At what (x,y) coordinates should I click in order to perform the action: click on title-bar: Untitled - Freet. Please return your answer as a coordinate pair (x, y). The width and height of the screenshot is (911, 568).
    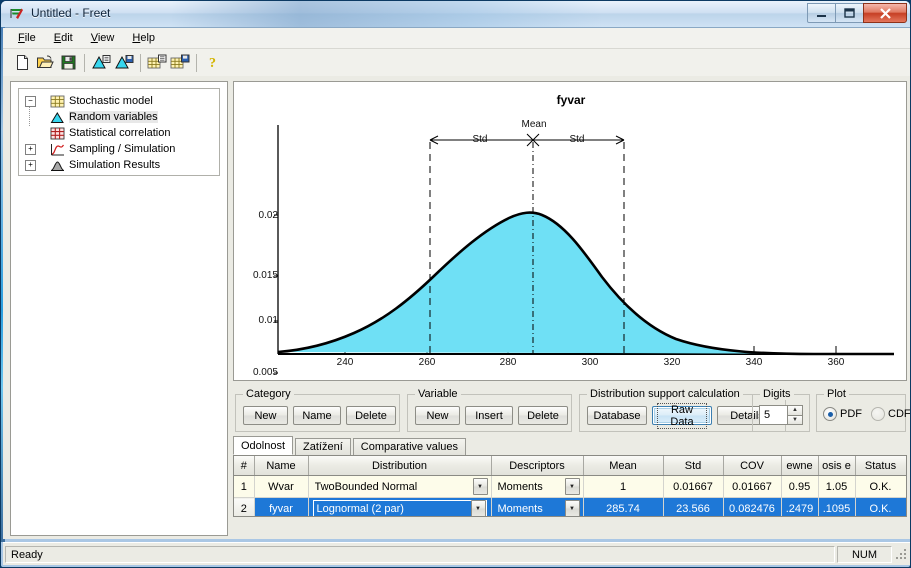
    Looking at the image, I should click on (455, 14).